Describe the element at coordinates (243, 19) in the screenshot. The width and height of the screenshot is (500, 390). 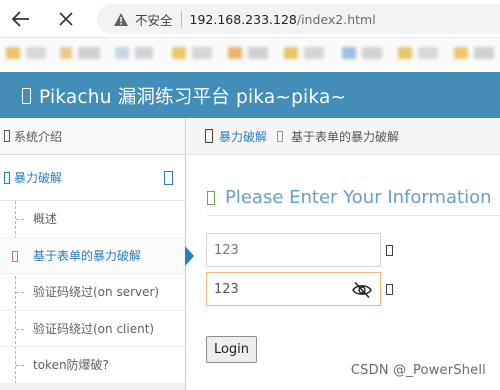
I see `url-host: 192.168.233.128` at that location.